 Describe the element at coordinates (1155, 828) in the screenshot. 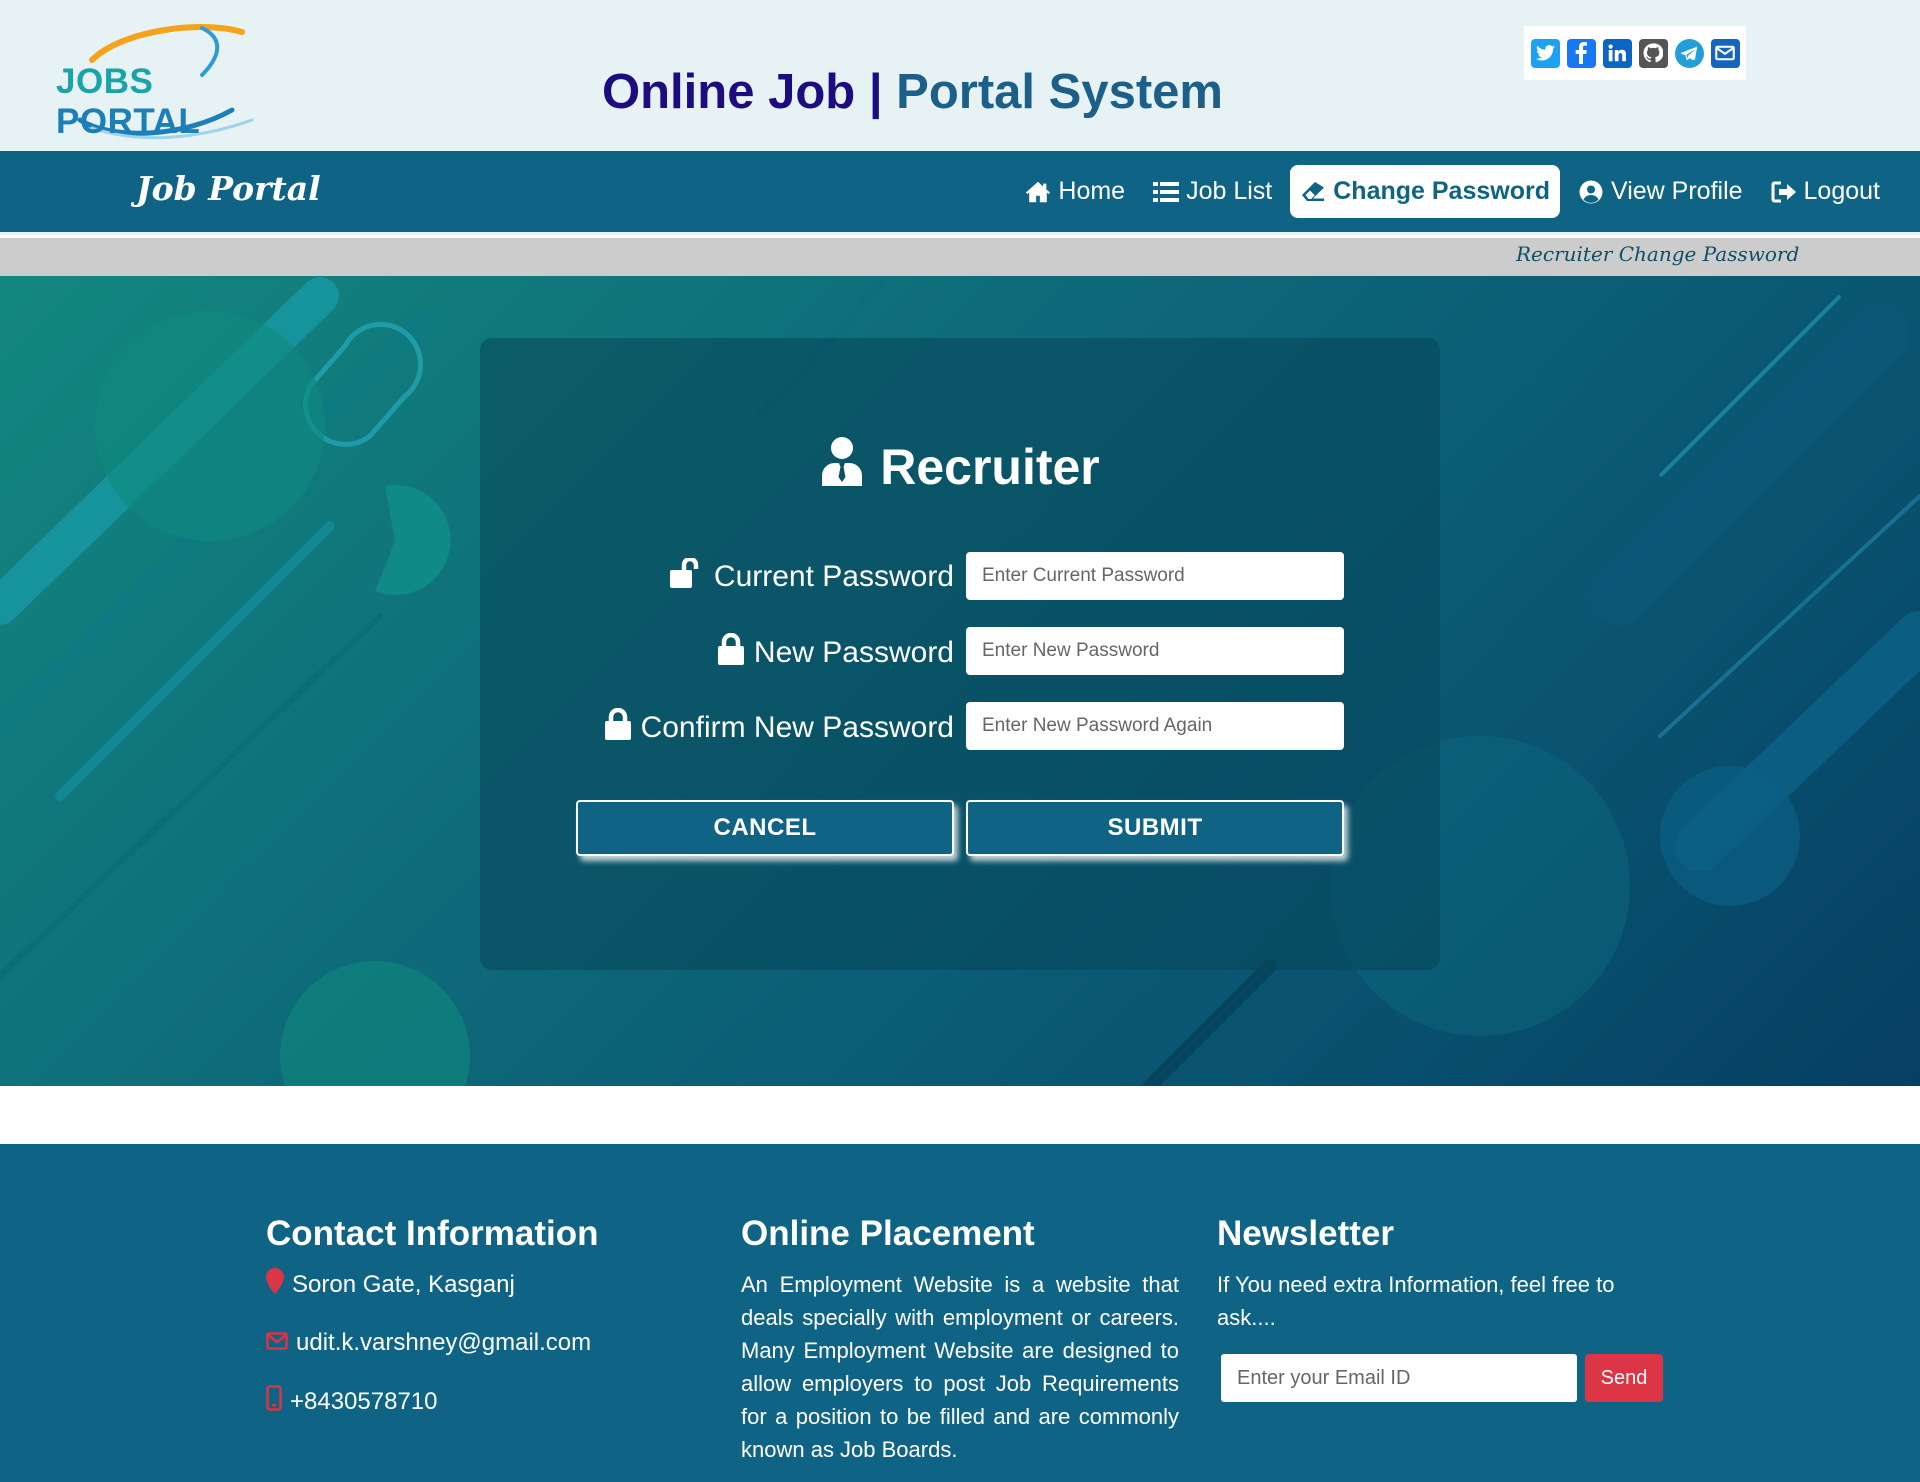

I see `submit-button: SUBMIT` at that location.